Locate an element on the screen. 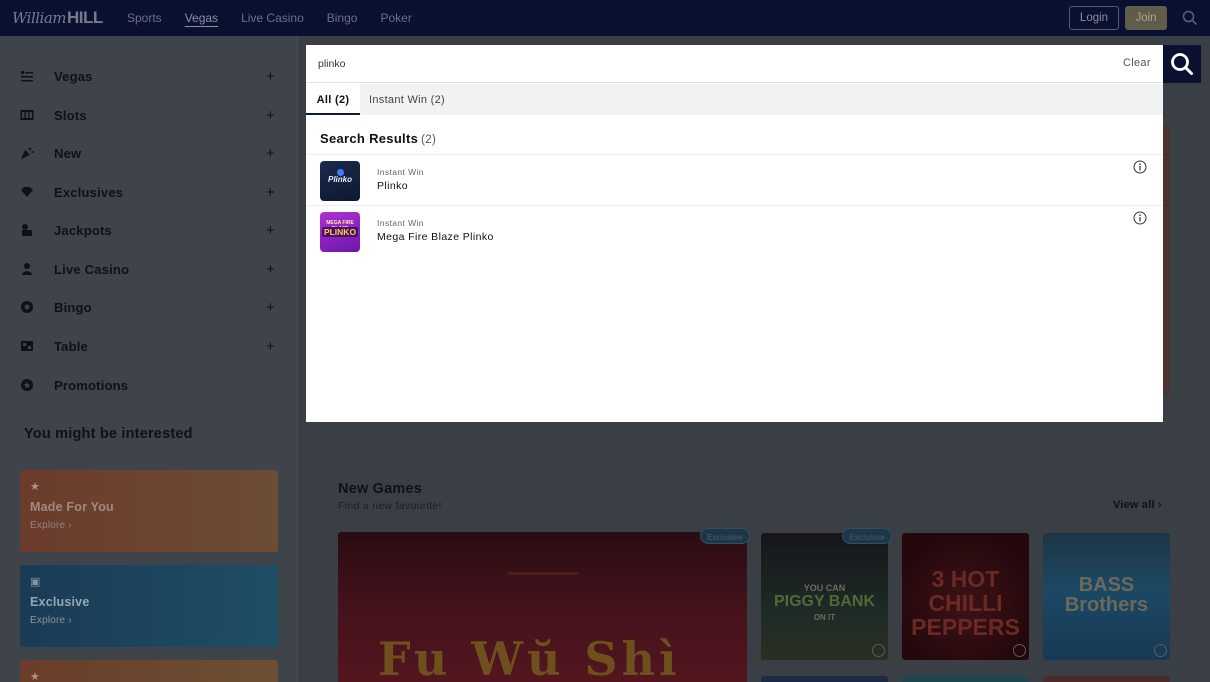 This screenshot has height=682, width=1210. sidebar-item-new: New + is located at coordinates (149, 153).